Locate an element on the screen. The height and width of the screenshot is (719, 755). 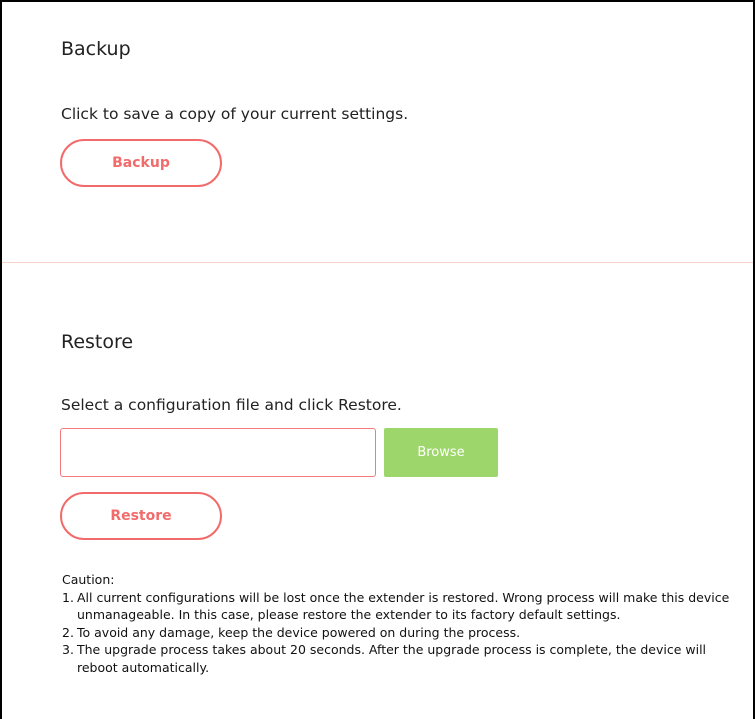
browse-button: Browse is located at coordinates (441, 452).